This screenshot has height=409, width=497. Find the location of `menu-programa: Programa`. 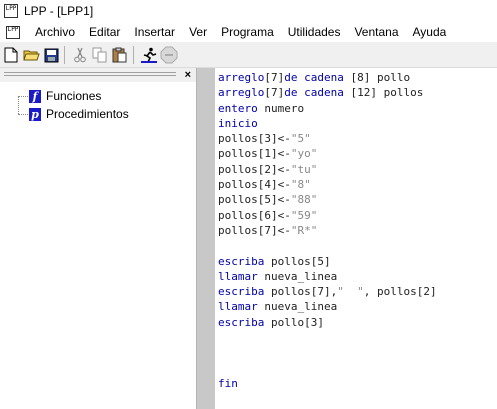

menu-programa: Programa is located at coordinates (247, 32).